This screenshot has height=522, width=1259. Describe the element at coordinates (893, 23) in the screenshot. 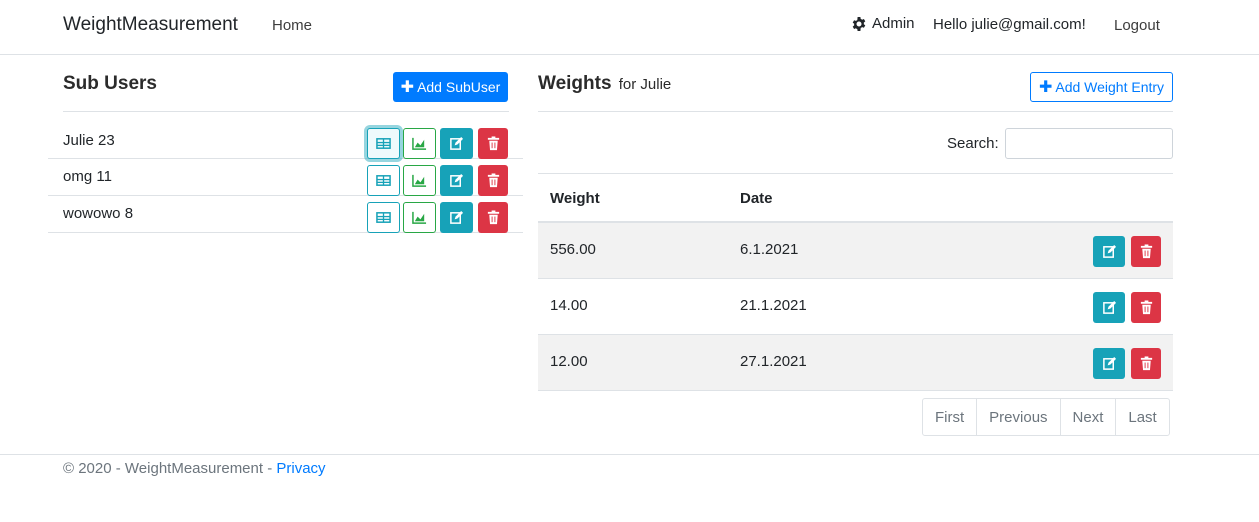

I see `nav-admin-label: Admin` at that location.